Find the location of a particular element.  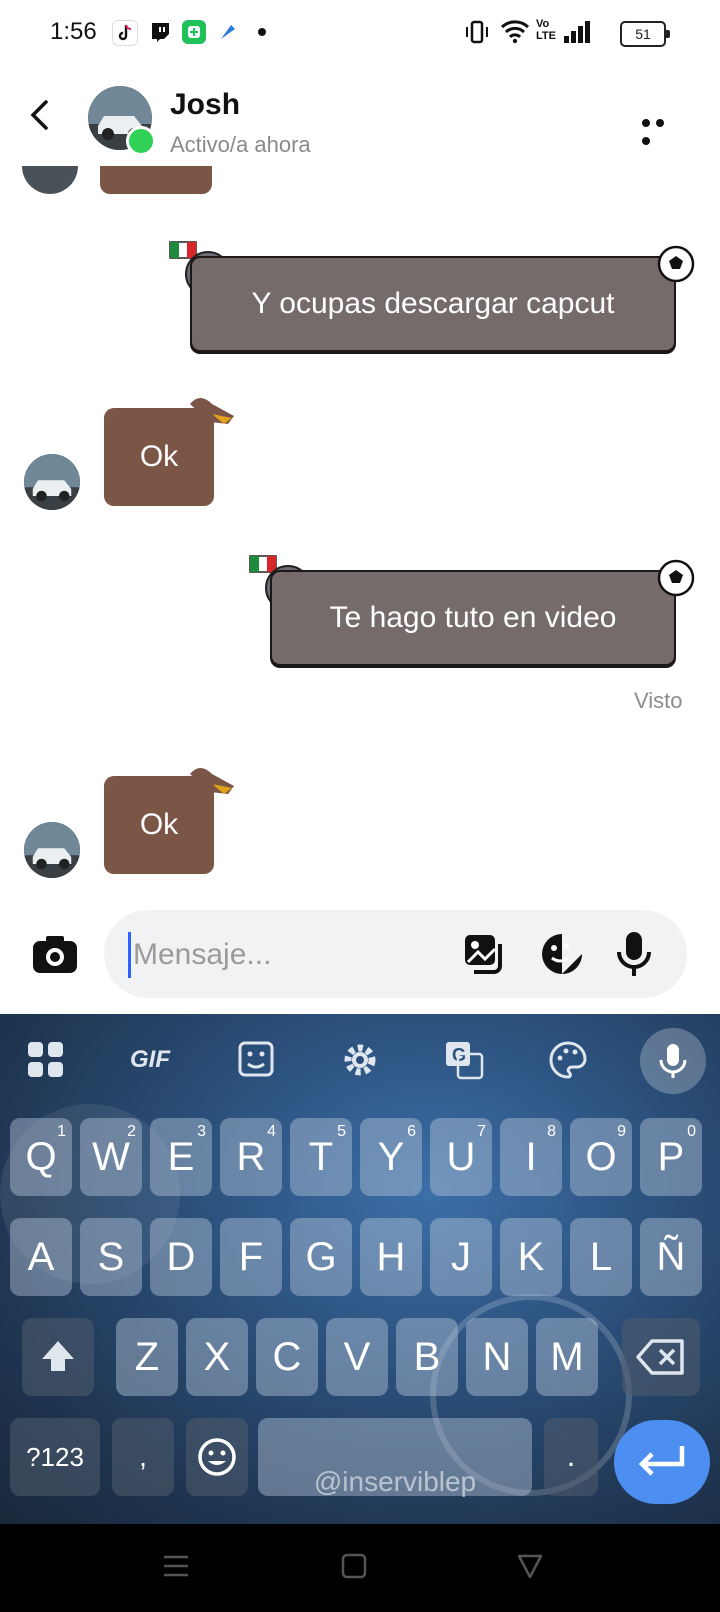

sticker-icon is located at coordinates (562, 954).